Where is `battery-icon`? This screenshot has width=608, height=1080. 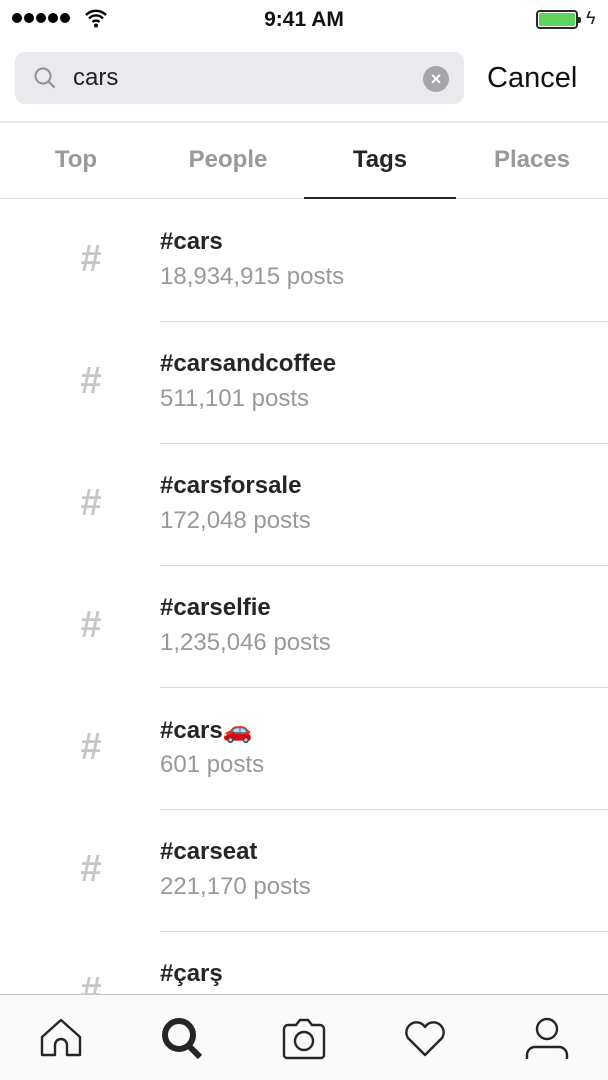
battery-icon is located at coordinates (558, 19).